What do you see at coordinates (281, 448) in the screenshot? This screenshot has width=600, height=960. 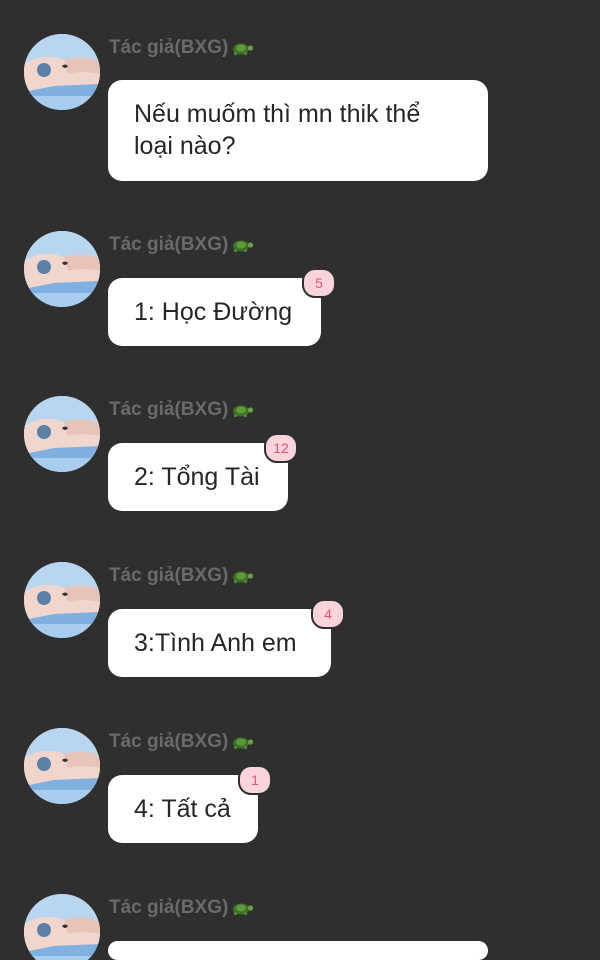 I see `reaction-count-badge: 12` at bounding box center [281, 448].